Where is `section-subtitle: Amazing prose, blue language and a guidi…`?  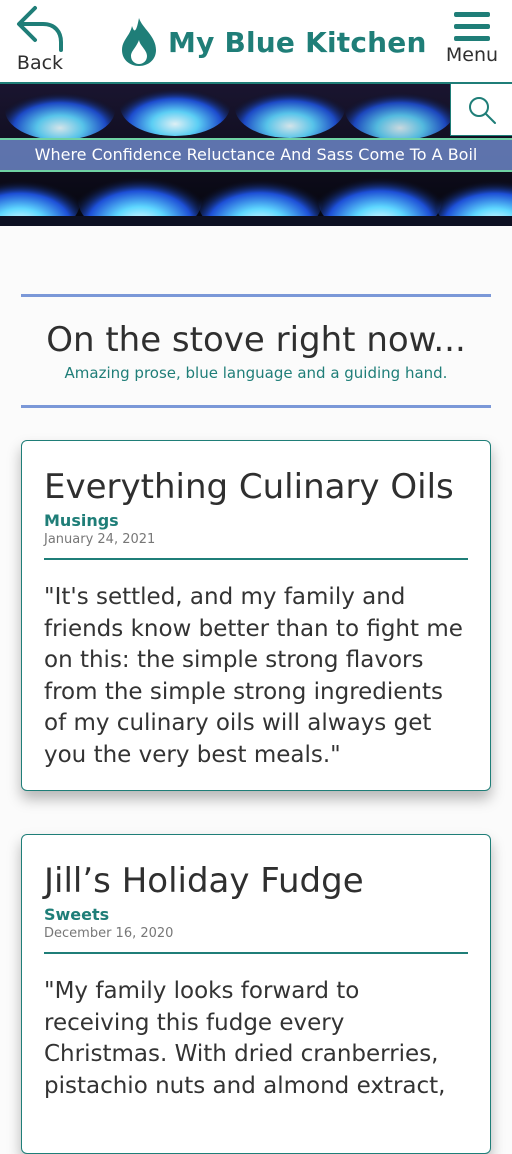 section-subtitle: Amazing prose, blue language and a guidi… is located at coordinates (256, 373).